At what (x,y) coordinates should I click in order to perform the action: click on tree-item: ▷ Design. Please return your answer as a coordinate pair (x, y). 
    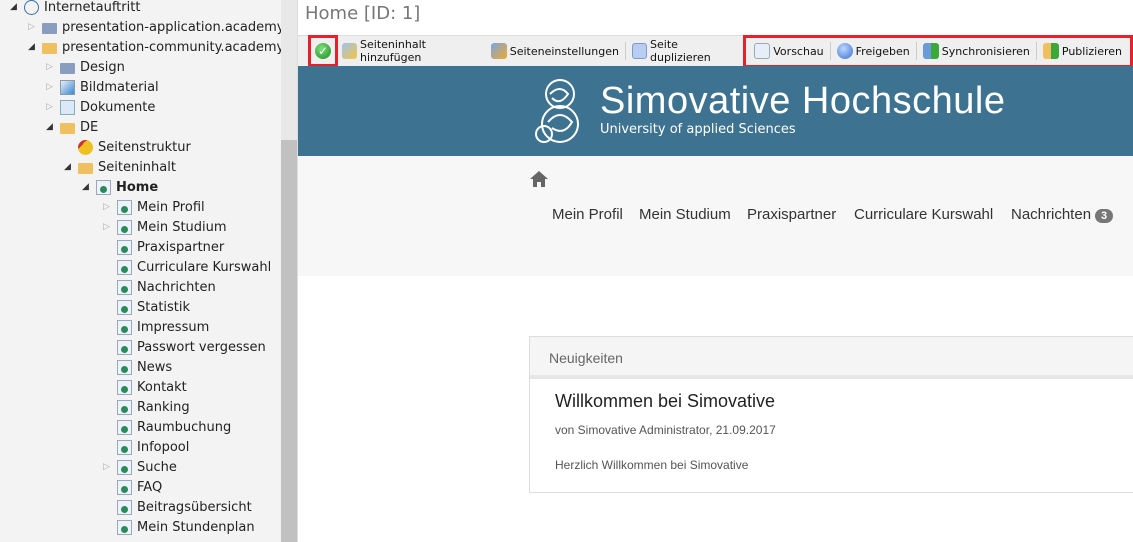
    Looking at the image, I should click on (85, 67).